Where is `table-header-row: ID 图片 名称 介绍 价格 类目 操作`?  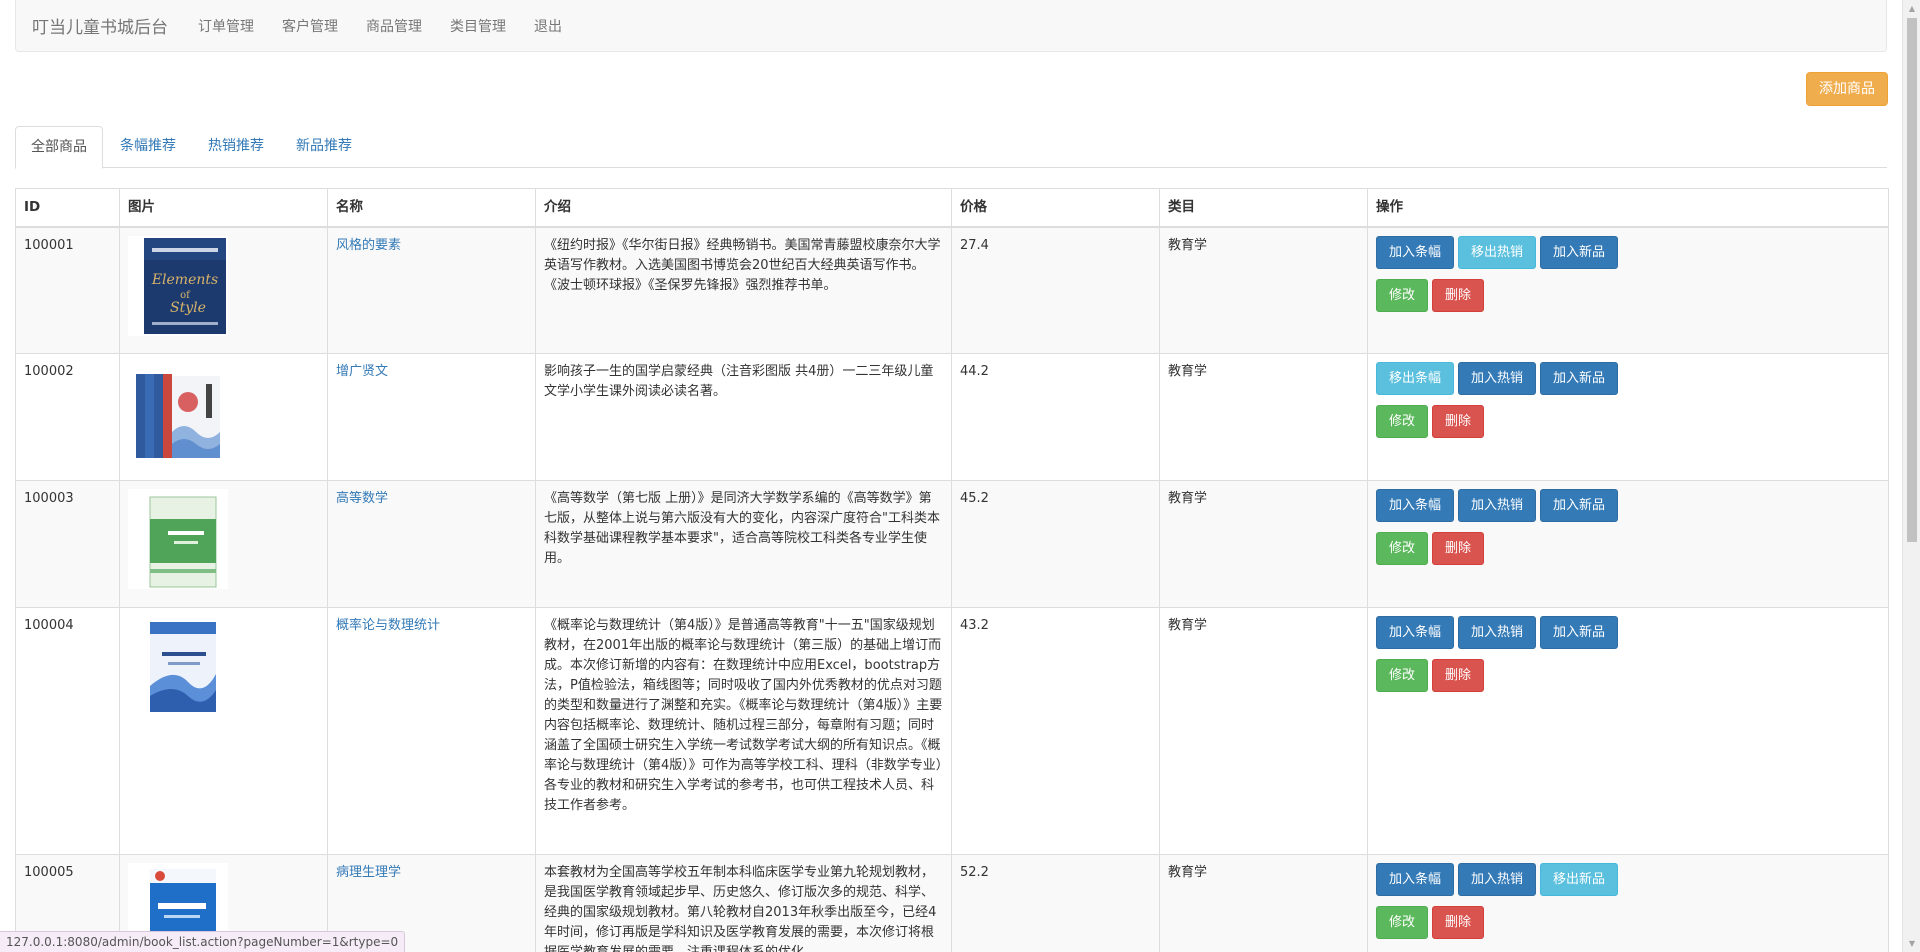 table-header-row: ID 图片 名称 介绍 价格 类目 操作 is located at coordinates (952, 208).